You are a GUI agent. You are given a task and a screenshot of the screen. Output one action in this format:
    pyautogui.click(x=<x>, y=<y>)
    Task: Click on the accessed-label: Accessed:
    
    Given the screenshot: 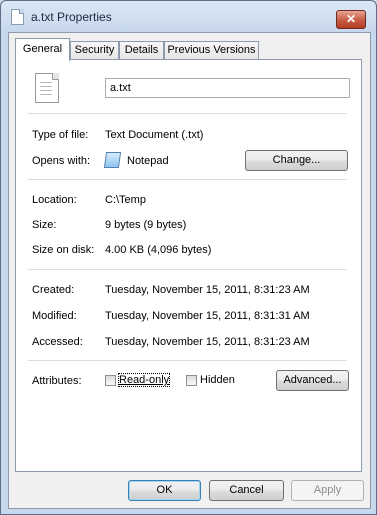 What is the action you would take?
    pyautogui.click(x=57, y=342)
    